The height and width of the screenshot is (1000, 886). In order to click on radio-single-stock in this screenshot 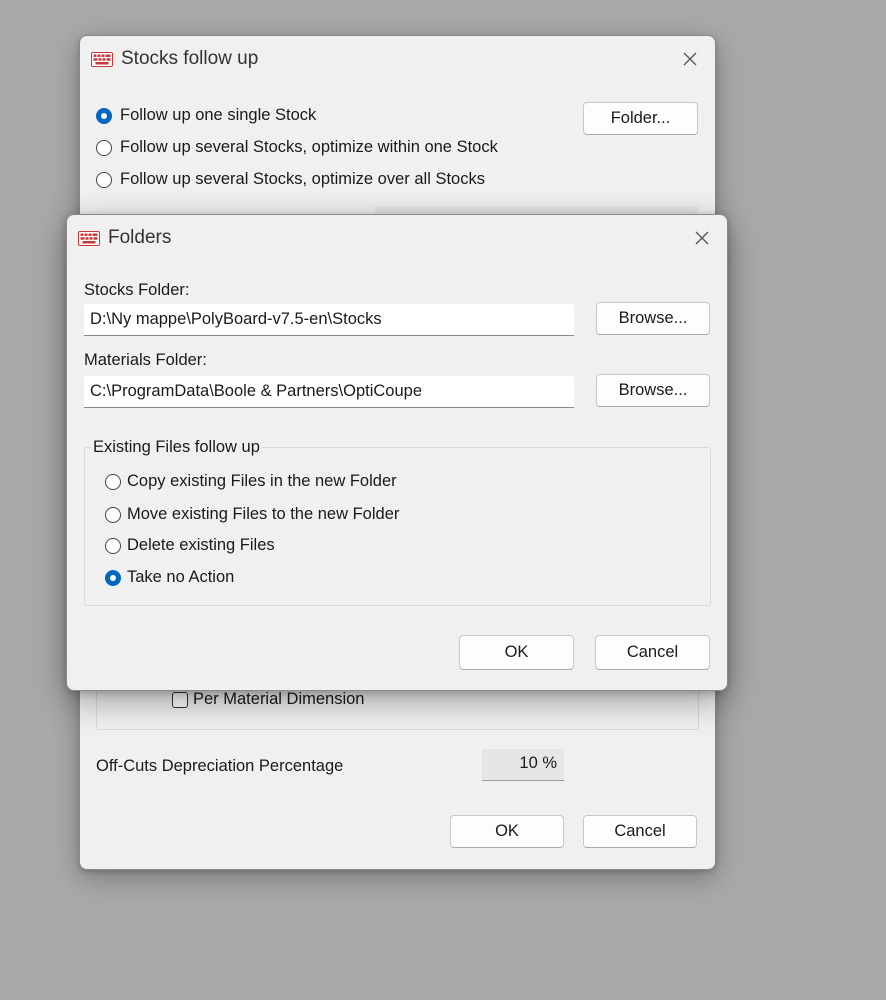, I will do `click(104, 116)`.